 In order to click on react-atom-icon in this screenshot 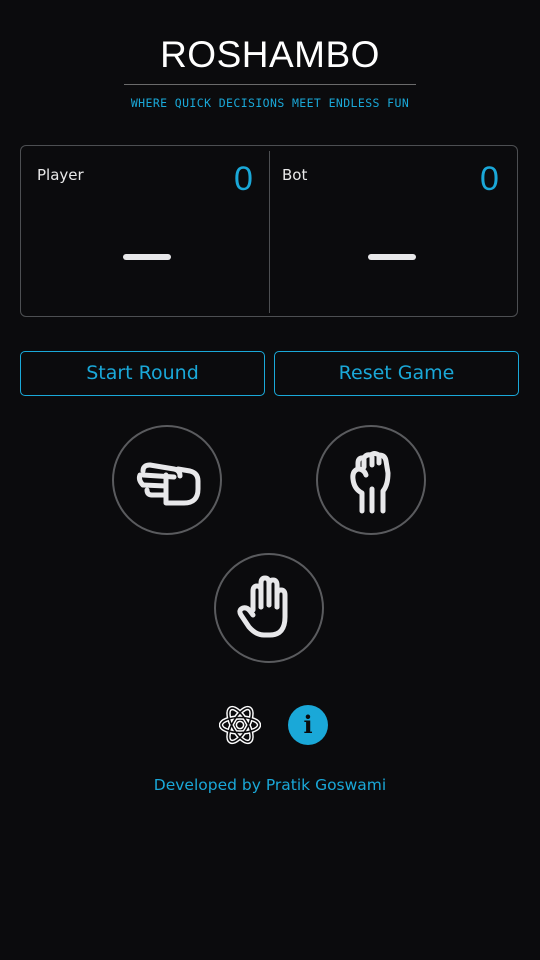, I will do `click(240, 725)`.